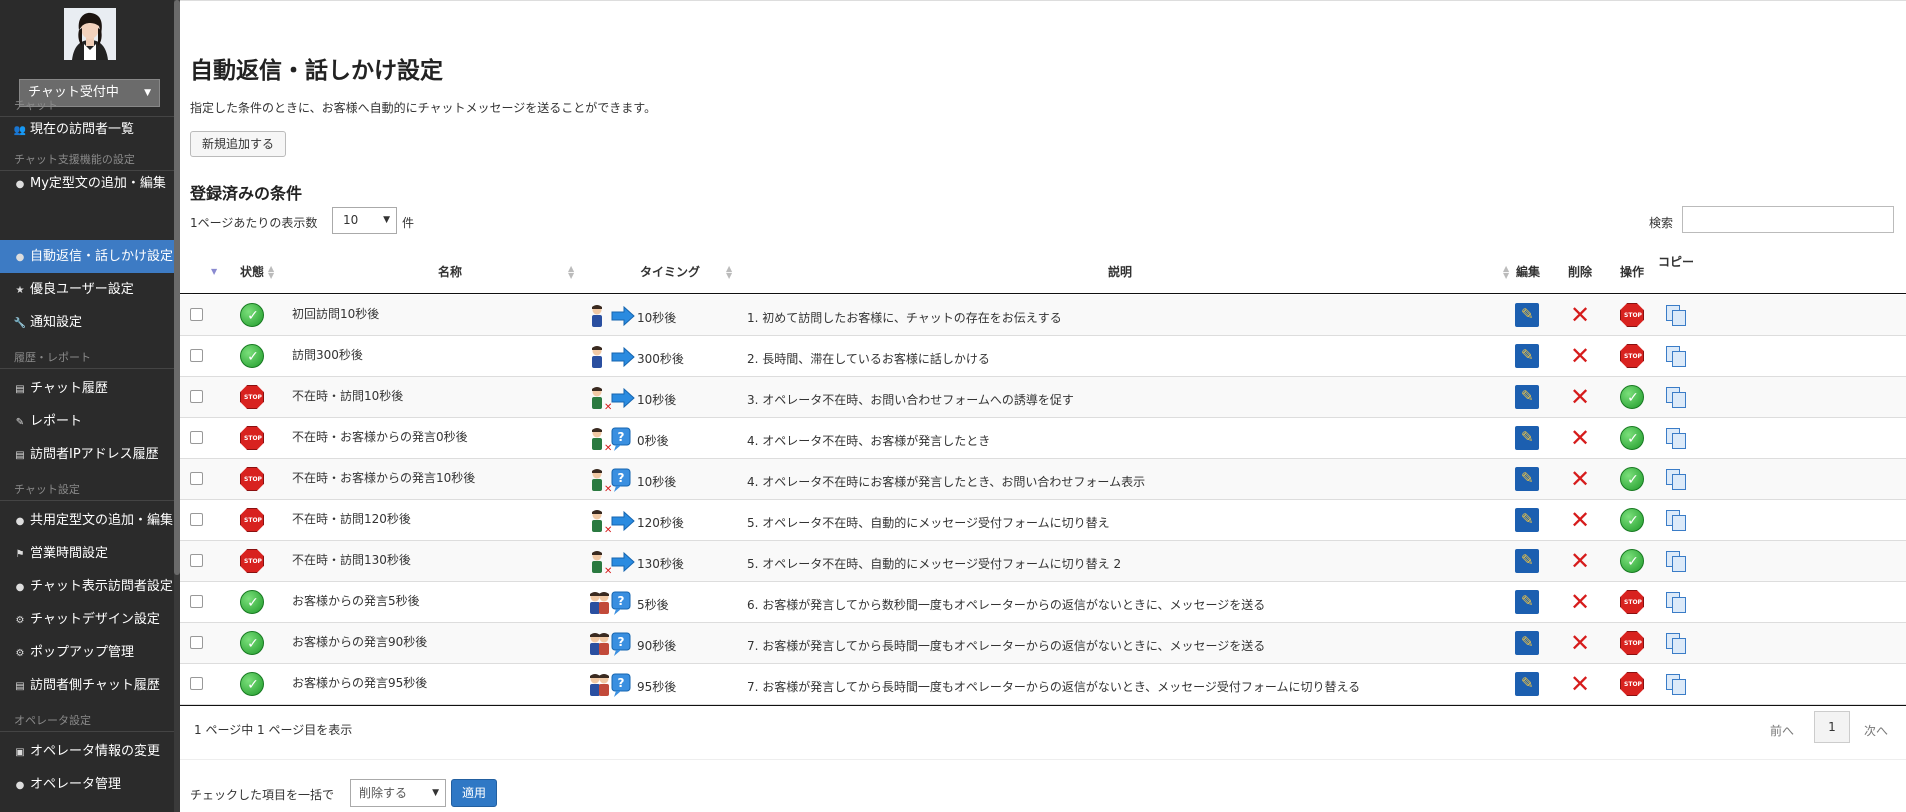  Describe the element at coordinates (90, 34) in the screenshot. I see `avatar` at that location.